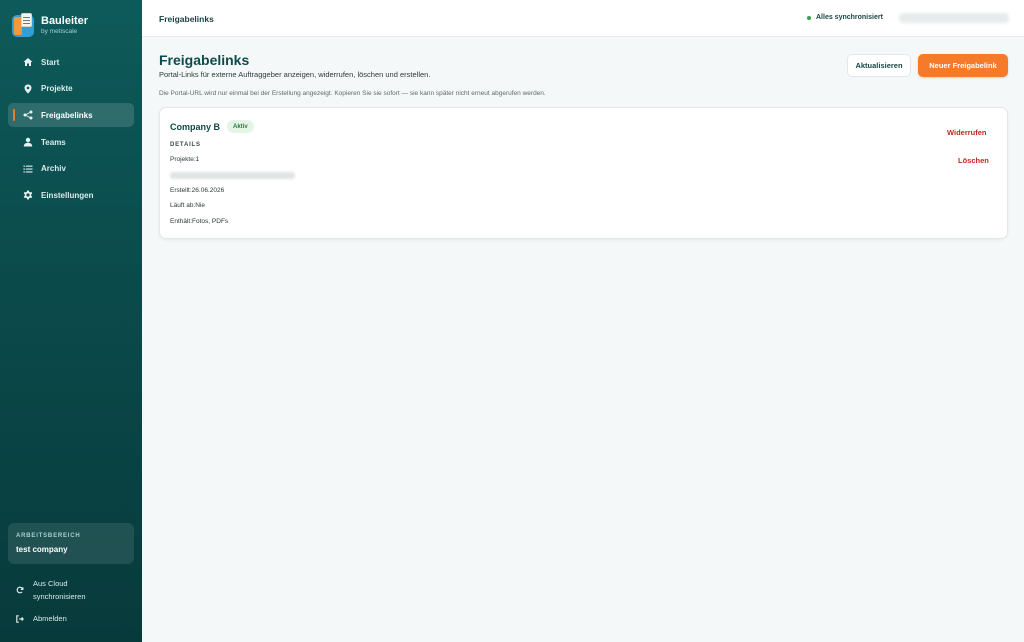 The height and width of the screenshot is (642, 1024). I want to click on new-share-link-button: Neuer Freigabelink, so click(963, 65).